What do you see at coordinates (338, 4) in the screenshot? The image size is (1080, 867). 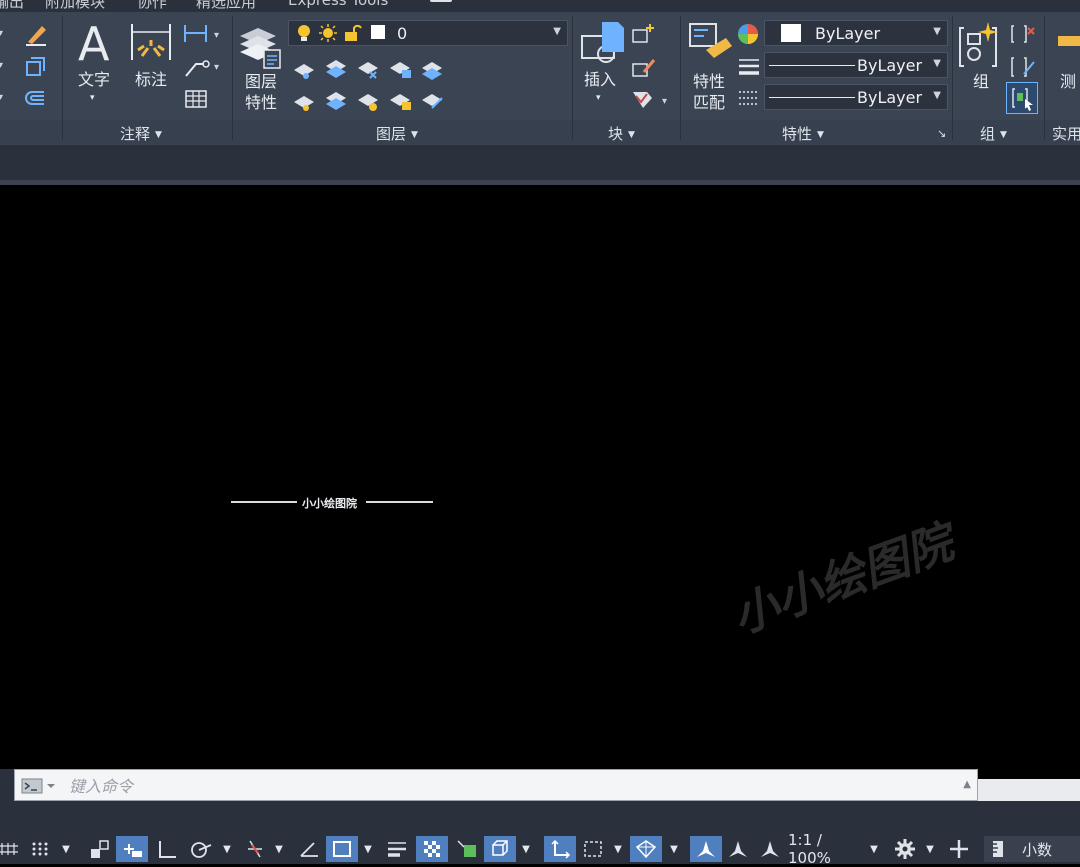 I see `menu-item-express-tools: Express Tools` at bounding box center [338, 4].